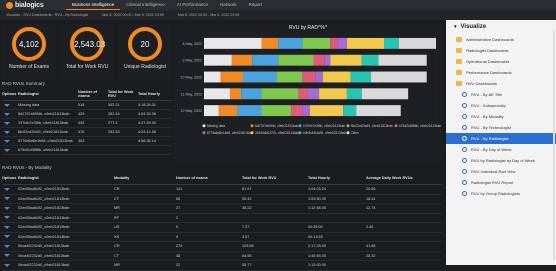  I want to click on legend-label: 31696db0227b, c9eb21813bab, so click(277, 133).